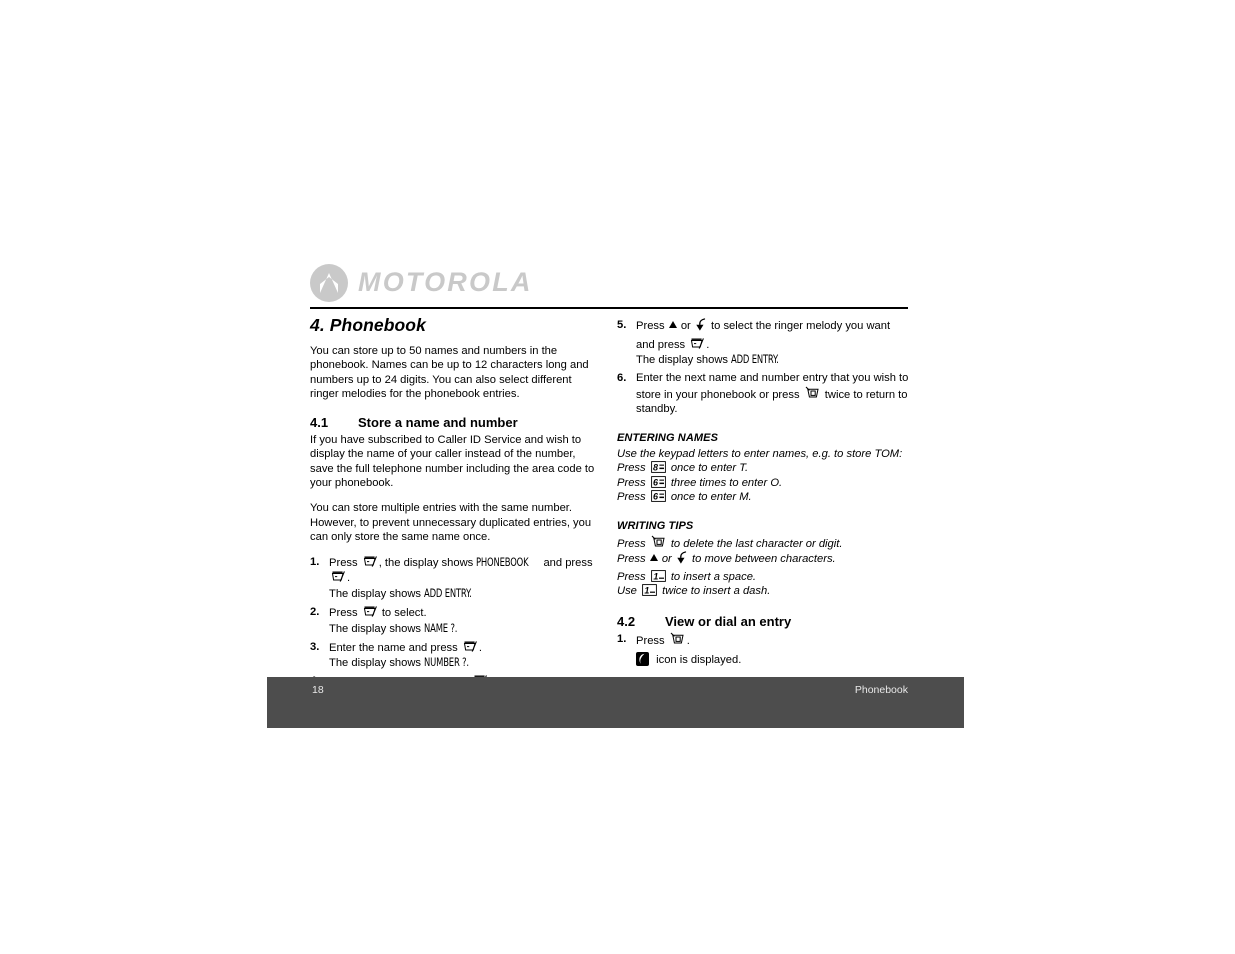 Image resolution: width=1235 pixels, height=954 pixels. What do you see at coordinates (609, 308) in the screenshot?
I see `header-divider` at bounding box center [609, 308].